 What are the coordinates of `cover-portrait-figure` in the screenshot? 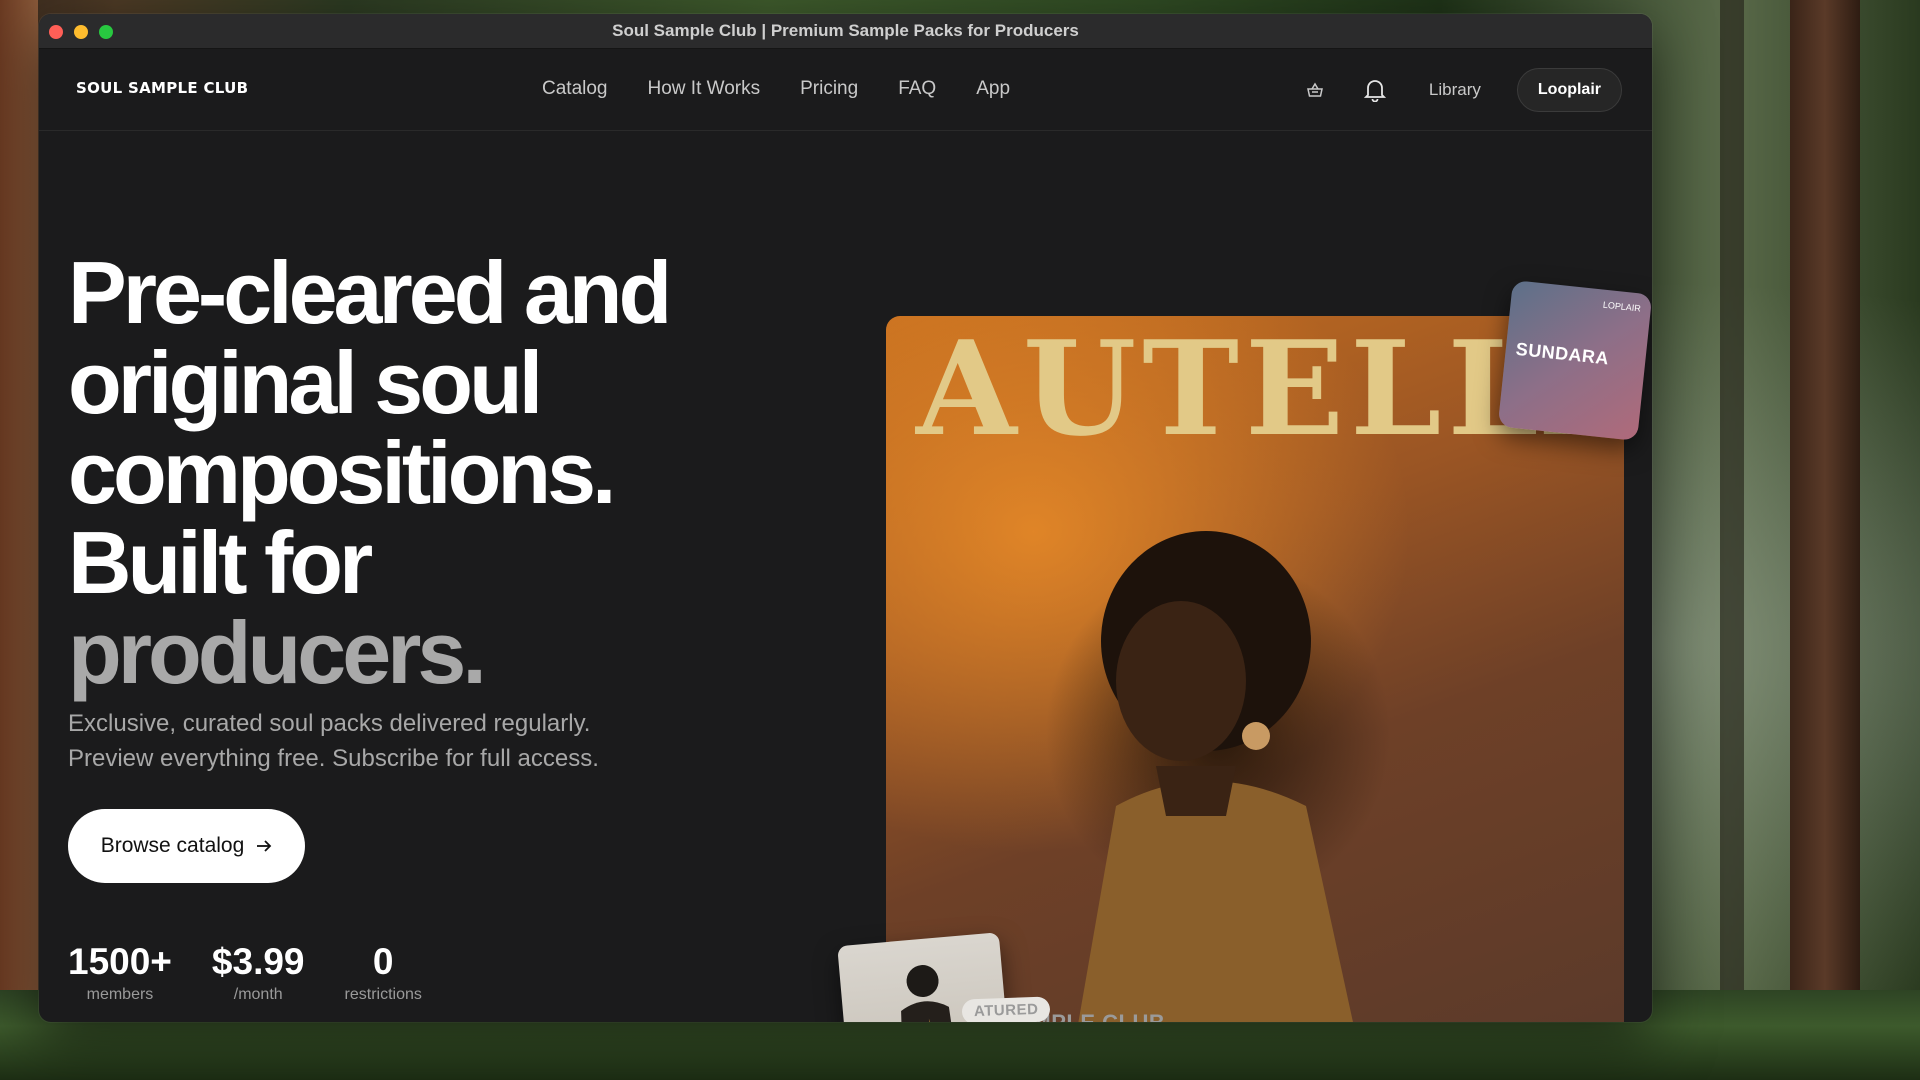 It's located at (1215, 776).